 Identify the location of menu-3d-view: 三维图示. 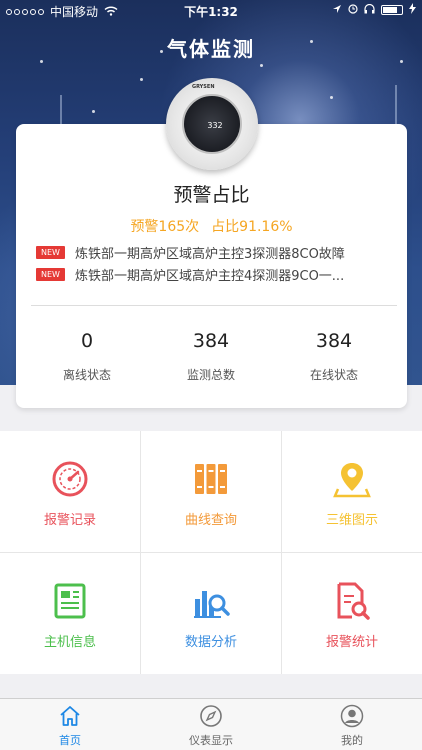
(352, 491).